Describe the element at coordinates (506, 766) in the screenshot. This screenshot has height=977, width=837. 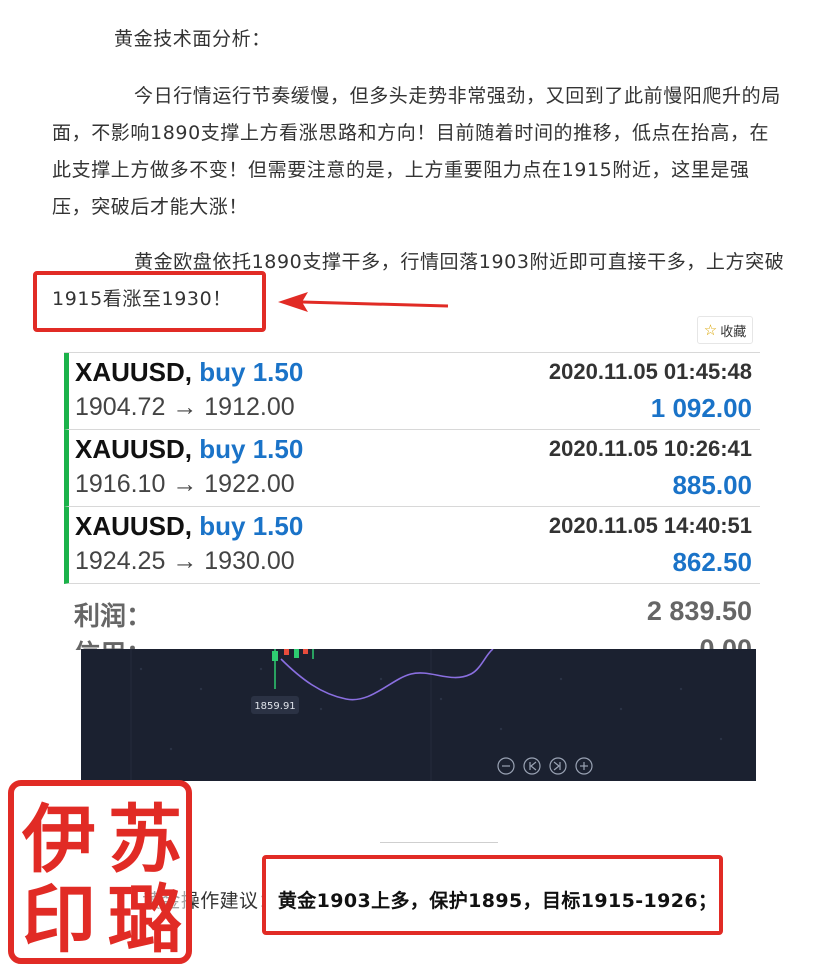
I see `zoom-out-icon` at that location.